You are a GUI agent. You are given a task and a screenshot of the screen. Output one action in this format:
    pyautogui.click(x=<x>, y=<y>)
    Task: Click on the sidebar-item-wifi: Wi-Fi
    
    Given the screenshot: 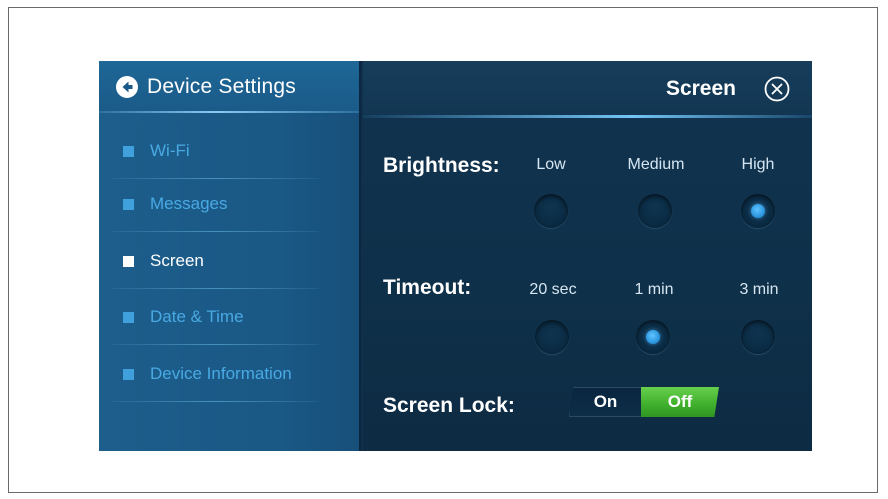 What is the action you would take?
    pyautogui.click(x=229, y=151)
    